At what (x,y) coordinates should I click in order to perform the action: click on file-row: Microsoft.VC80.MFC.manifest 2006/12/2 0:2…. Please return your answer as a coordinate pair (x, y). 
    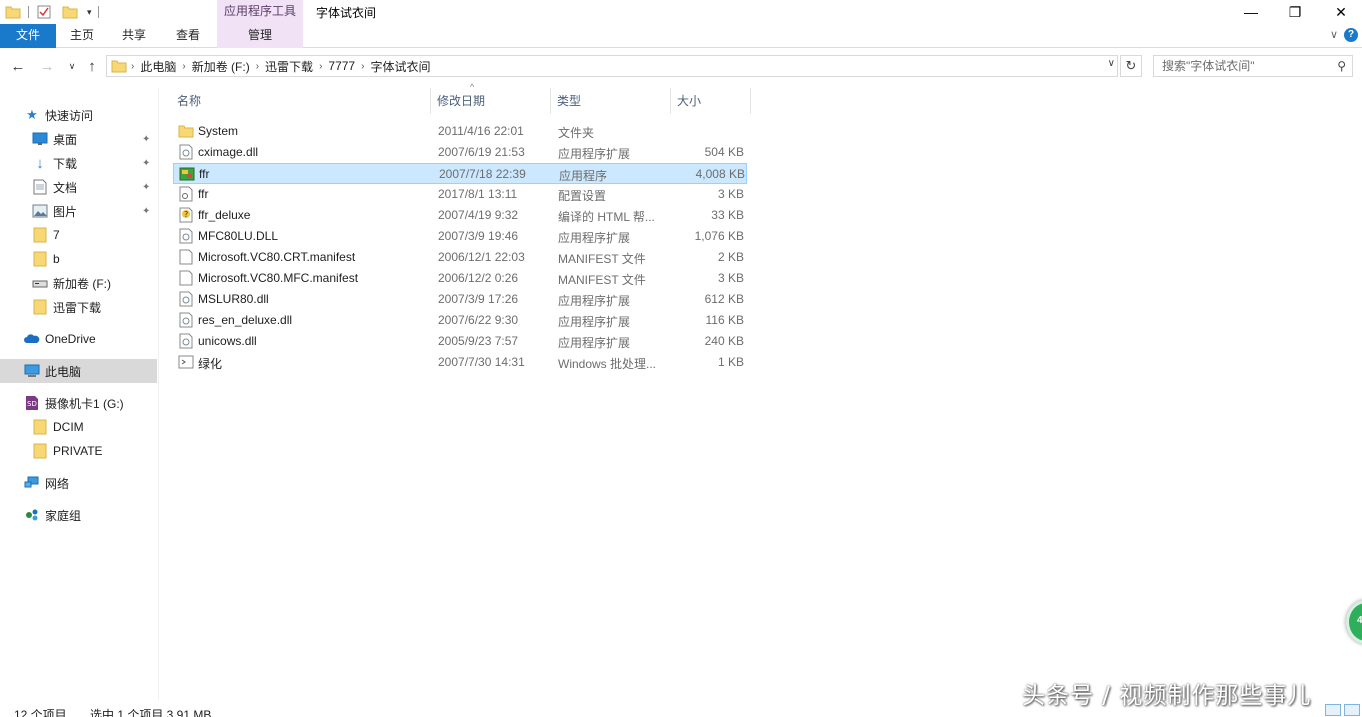
    Looking at the image, I should click on (460, 278).